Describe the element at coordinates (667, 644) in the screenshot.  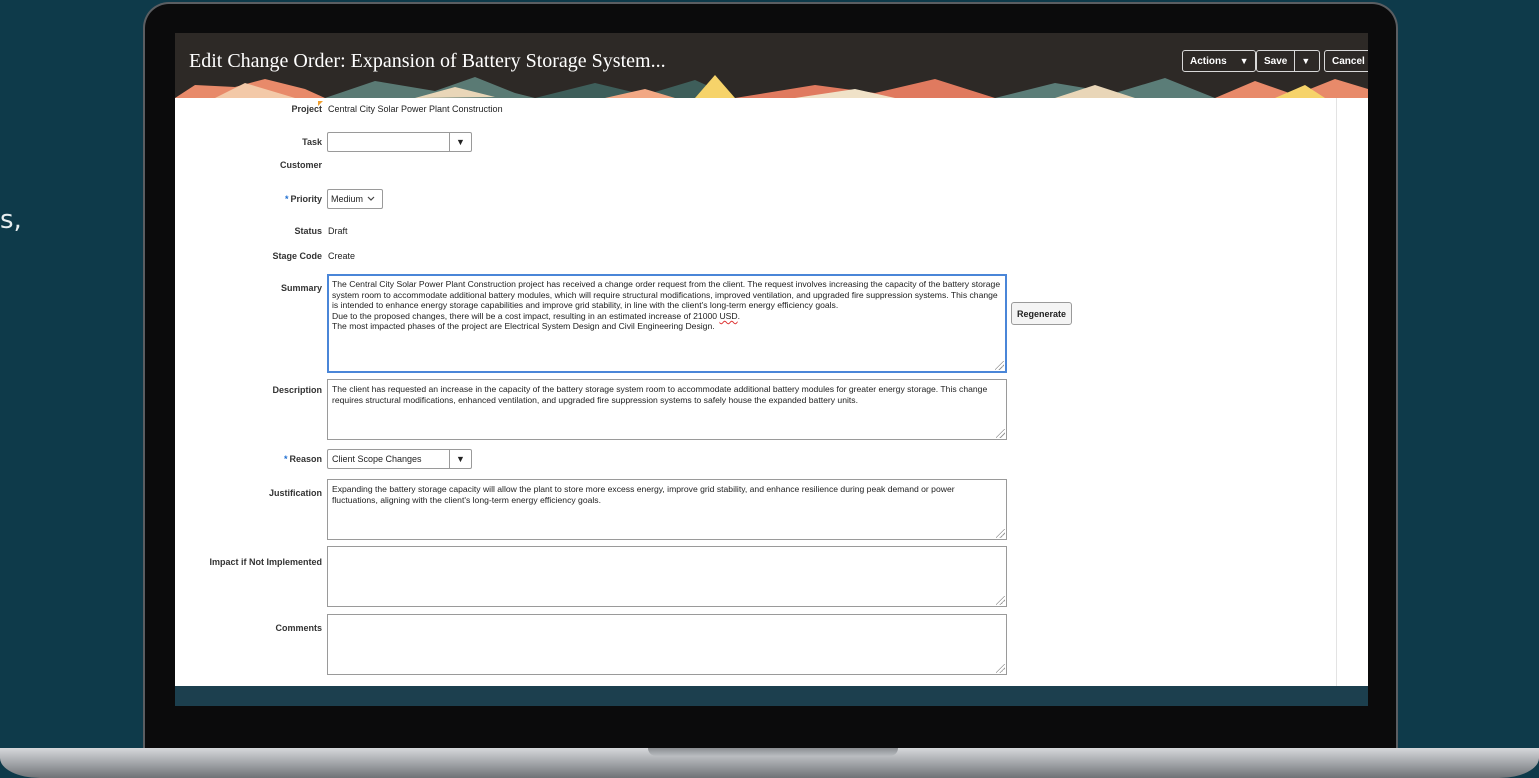
I see `comments-textarea` at that location.